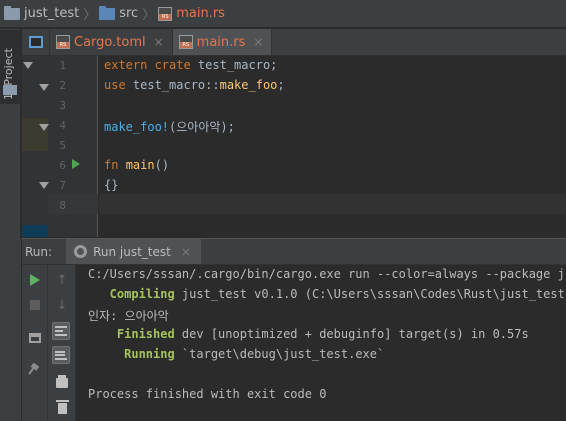  What do you see at coordinates (131, 294) in the screenshot?
I see `console-status: Compiling` at bounding box center [131, 294].